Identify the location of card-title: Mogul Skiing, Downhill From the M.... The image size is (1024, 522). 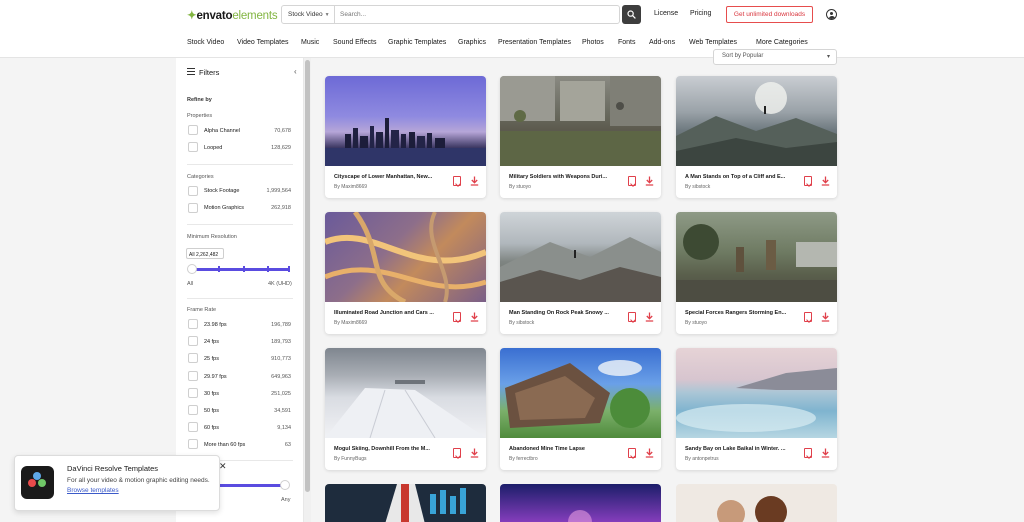
(386, 449).